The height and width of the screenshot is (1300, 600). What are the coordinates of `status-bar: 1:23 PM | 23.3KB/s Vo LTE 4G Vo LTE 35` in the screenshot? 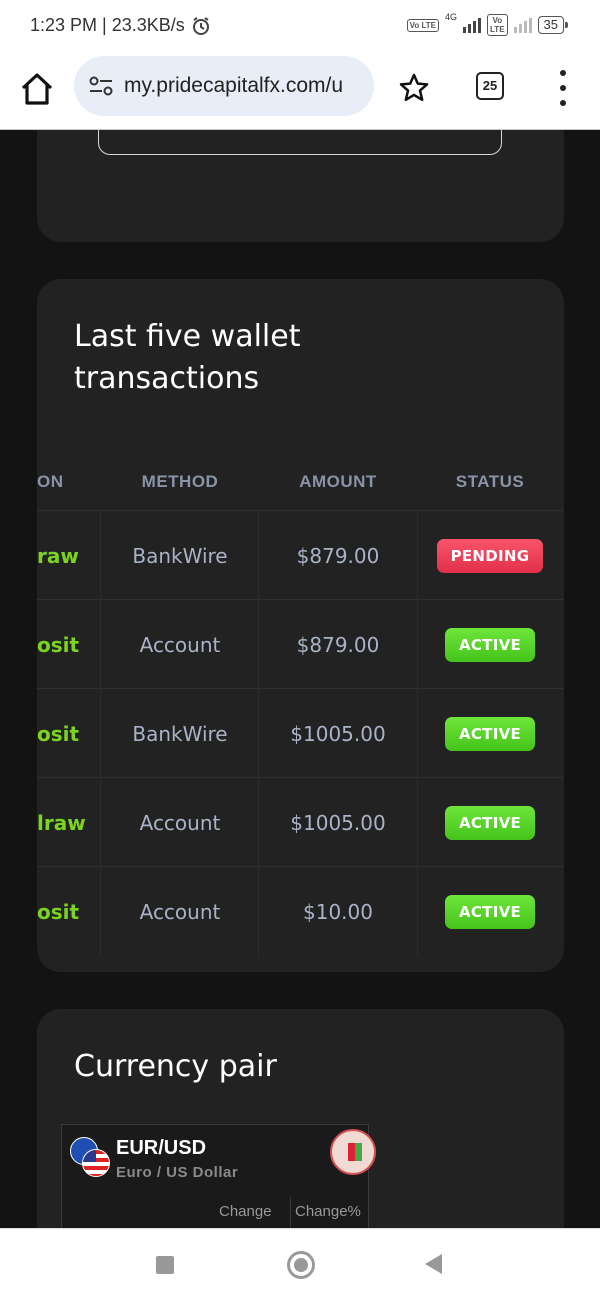 It's located at (300, 26).